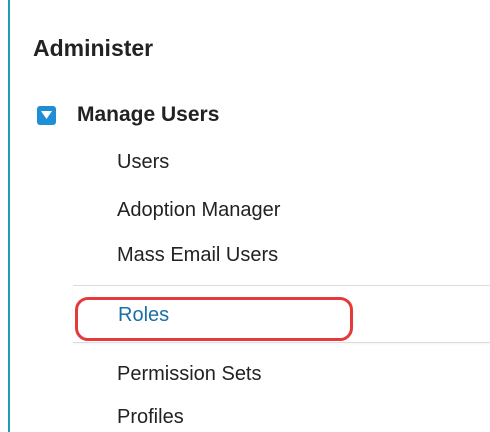 This screenshot has width=490, height=432. What do you see at coordinates (143, 315) in the screenshot?
I see `nav-item-roles: Roles` at bounding box center [143, 315].